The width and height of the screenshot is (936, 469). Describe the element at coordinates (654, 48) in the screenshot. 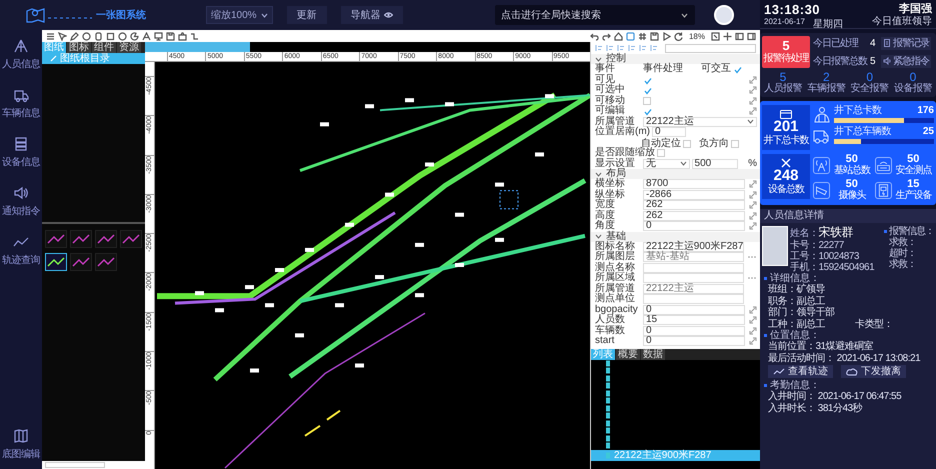

I see `align-bottom-icon` at that location.